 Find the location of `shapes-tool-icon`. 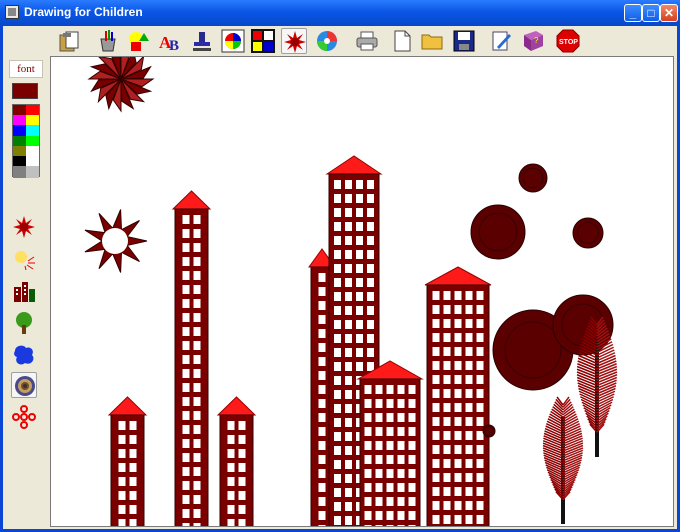

shapes-tool-icon is located at coordinates (139, 41).